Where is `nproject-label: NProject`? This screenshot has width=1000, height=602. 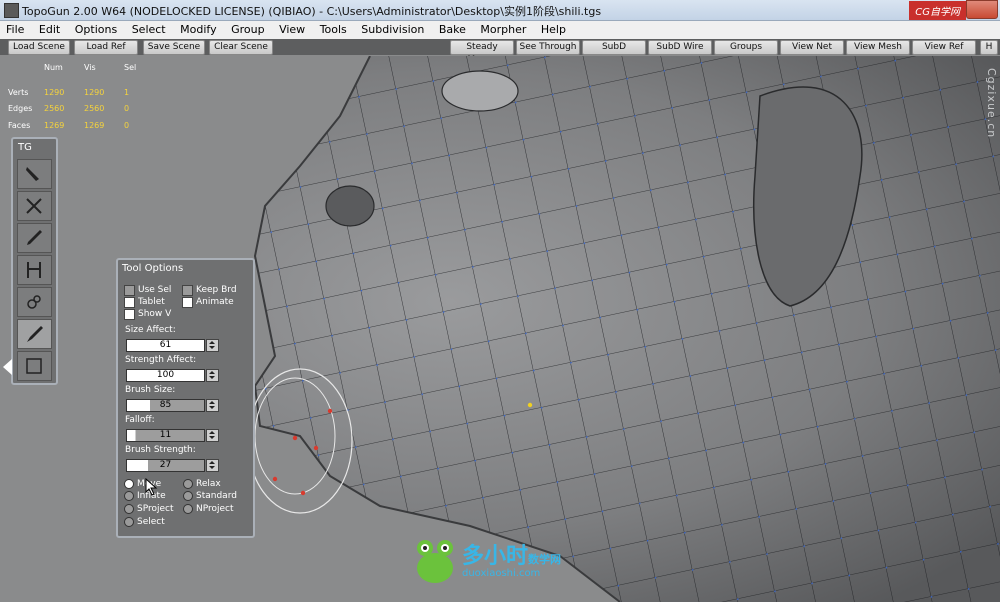 nproject-label: NProject is located at coordinates (215, 509).